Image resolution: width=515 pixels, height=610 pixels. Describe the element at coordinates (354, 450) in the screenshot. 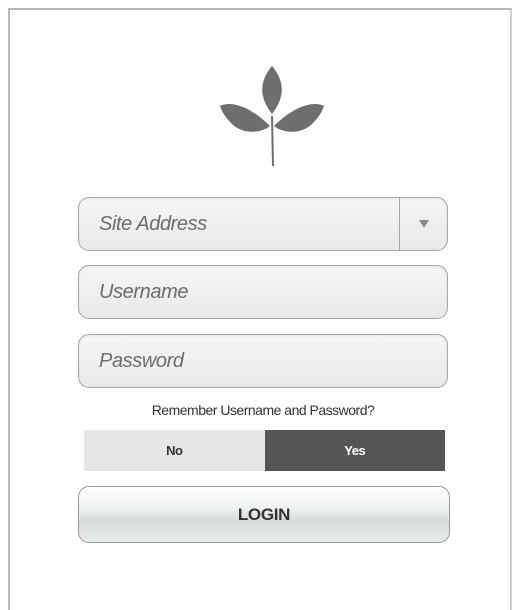

I see `remember-yes-option: Yes` at that location.